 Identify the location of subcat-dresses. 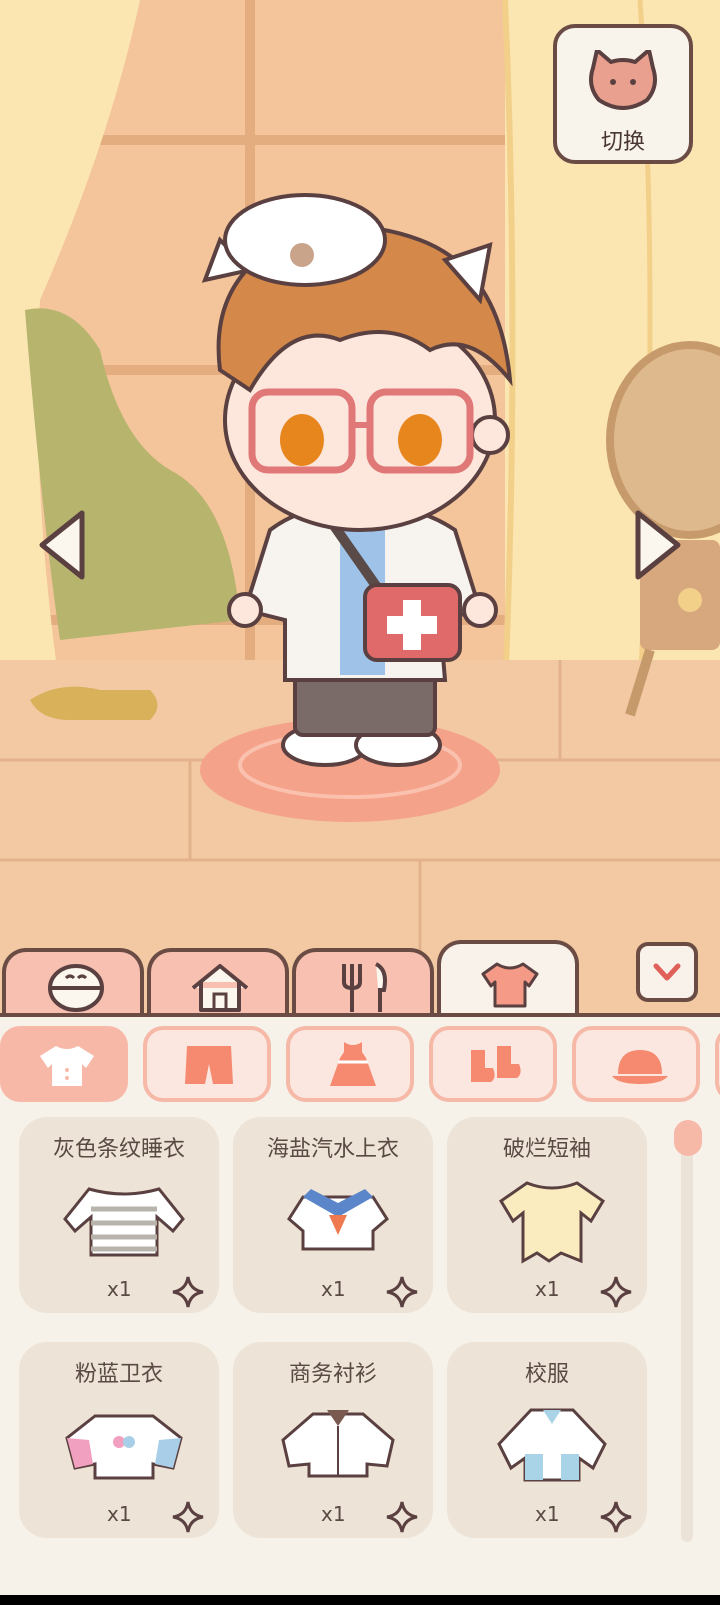
(350, 1064).